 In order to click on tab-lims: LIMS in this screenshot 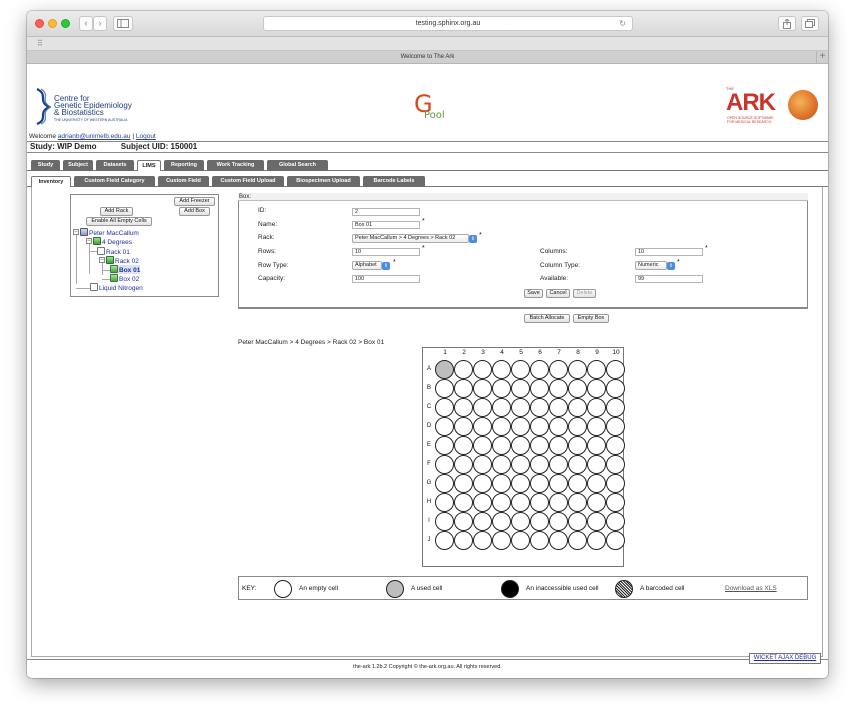, I will do `click(149, 165)`.